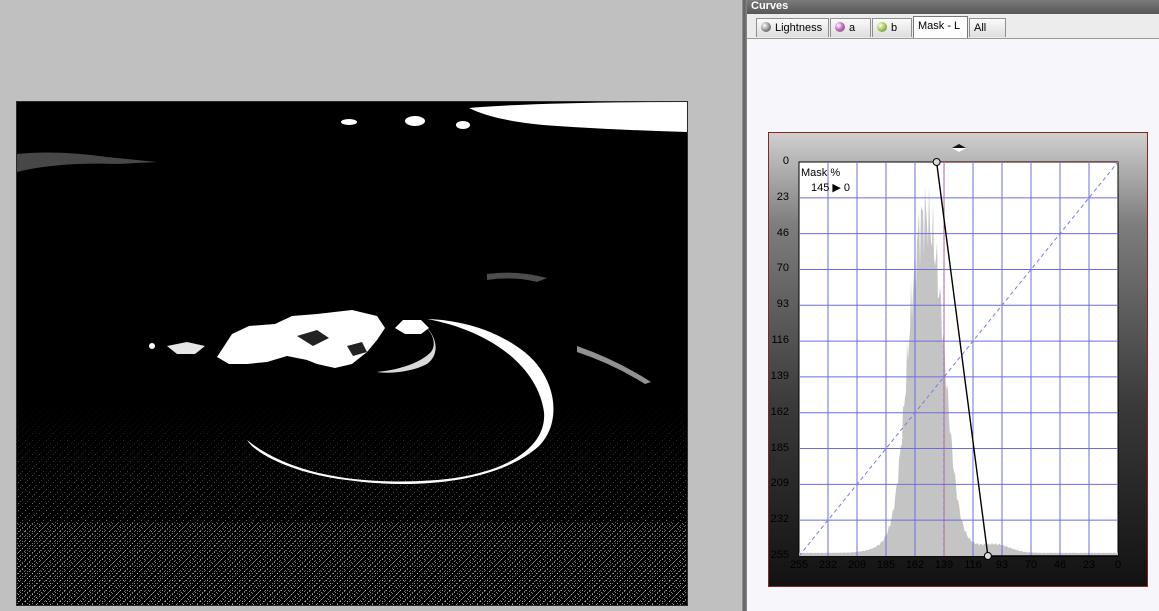 The height and width of the screenshot is (611, 1159). What do you see at coordinates (825, 181) in the screenshot?
I see `mask-readout: Mask % 145 ▶ 0` at bounding box center [825, 181].